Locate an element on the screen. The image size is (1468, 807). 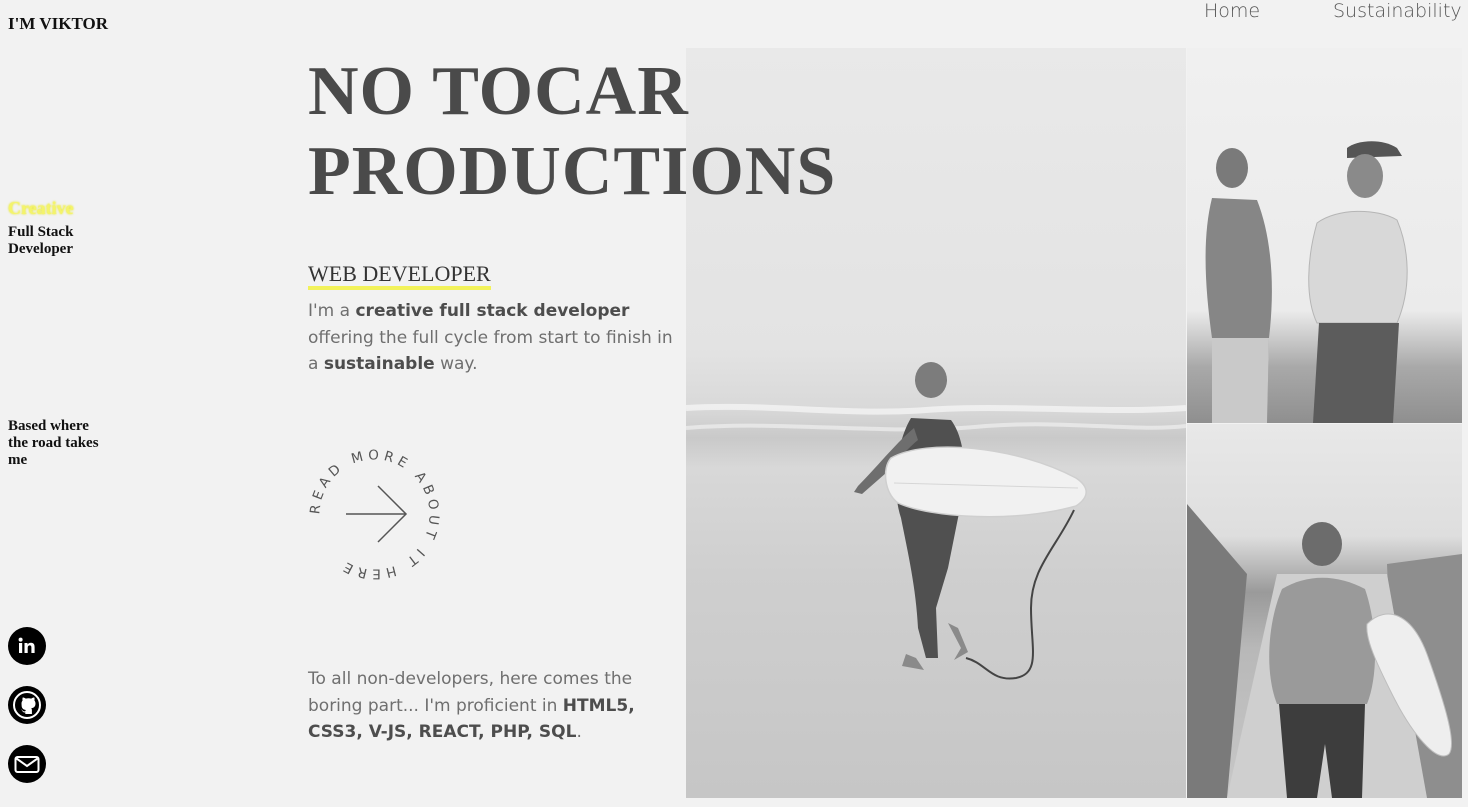
title-line-1: NO TOCAR is located at coordinates (498, 91).